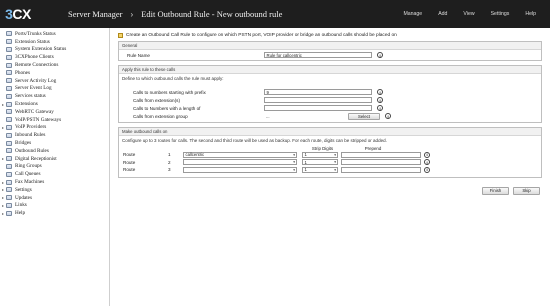 The width and height of the screenshot is (550, 306). Describe the element at coordinates (9, 49) in the screenshot. I see `system-extension-icon` at that location.